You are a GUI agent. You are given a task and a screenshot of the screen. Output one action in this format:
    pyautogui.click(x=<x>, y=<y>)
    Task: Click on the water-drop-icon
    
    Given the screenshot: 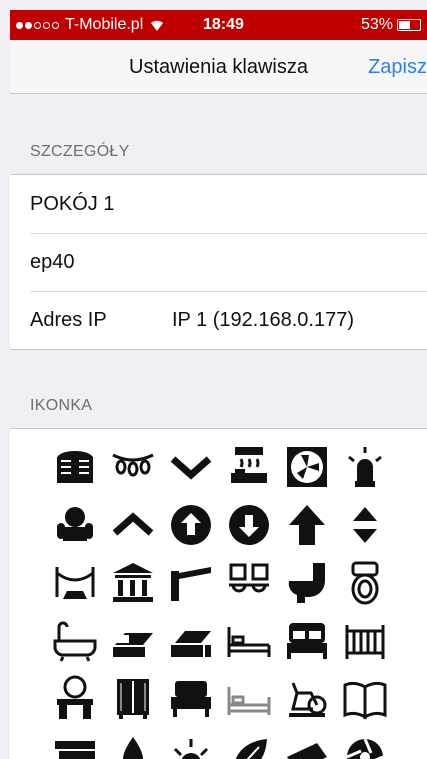 What is the action you would take?
    pyautogui.click(x=133, y=746)
    